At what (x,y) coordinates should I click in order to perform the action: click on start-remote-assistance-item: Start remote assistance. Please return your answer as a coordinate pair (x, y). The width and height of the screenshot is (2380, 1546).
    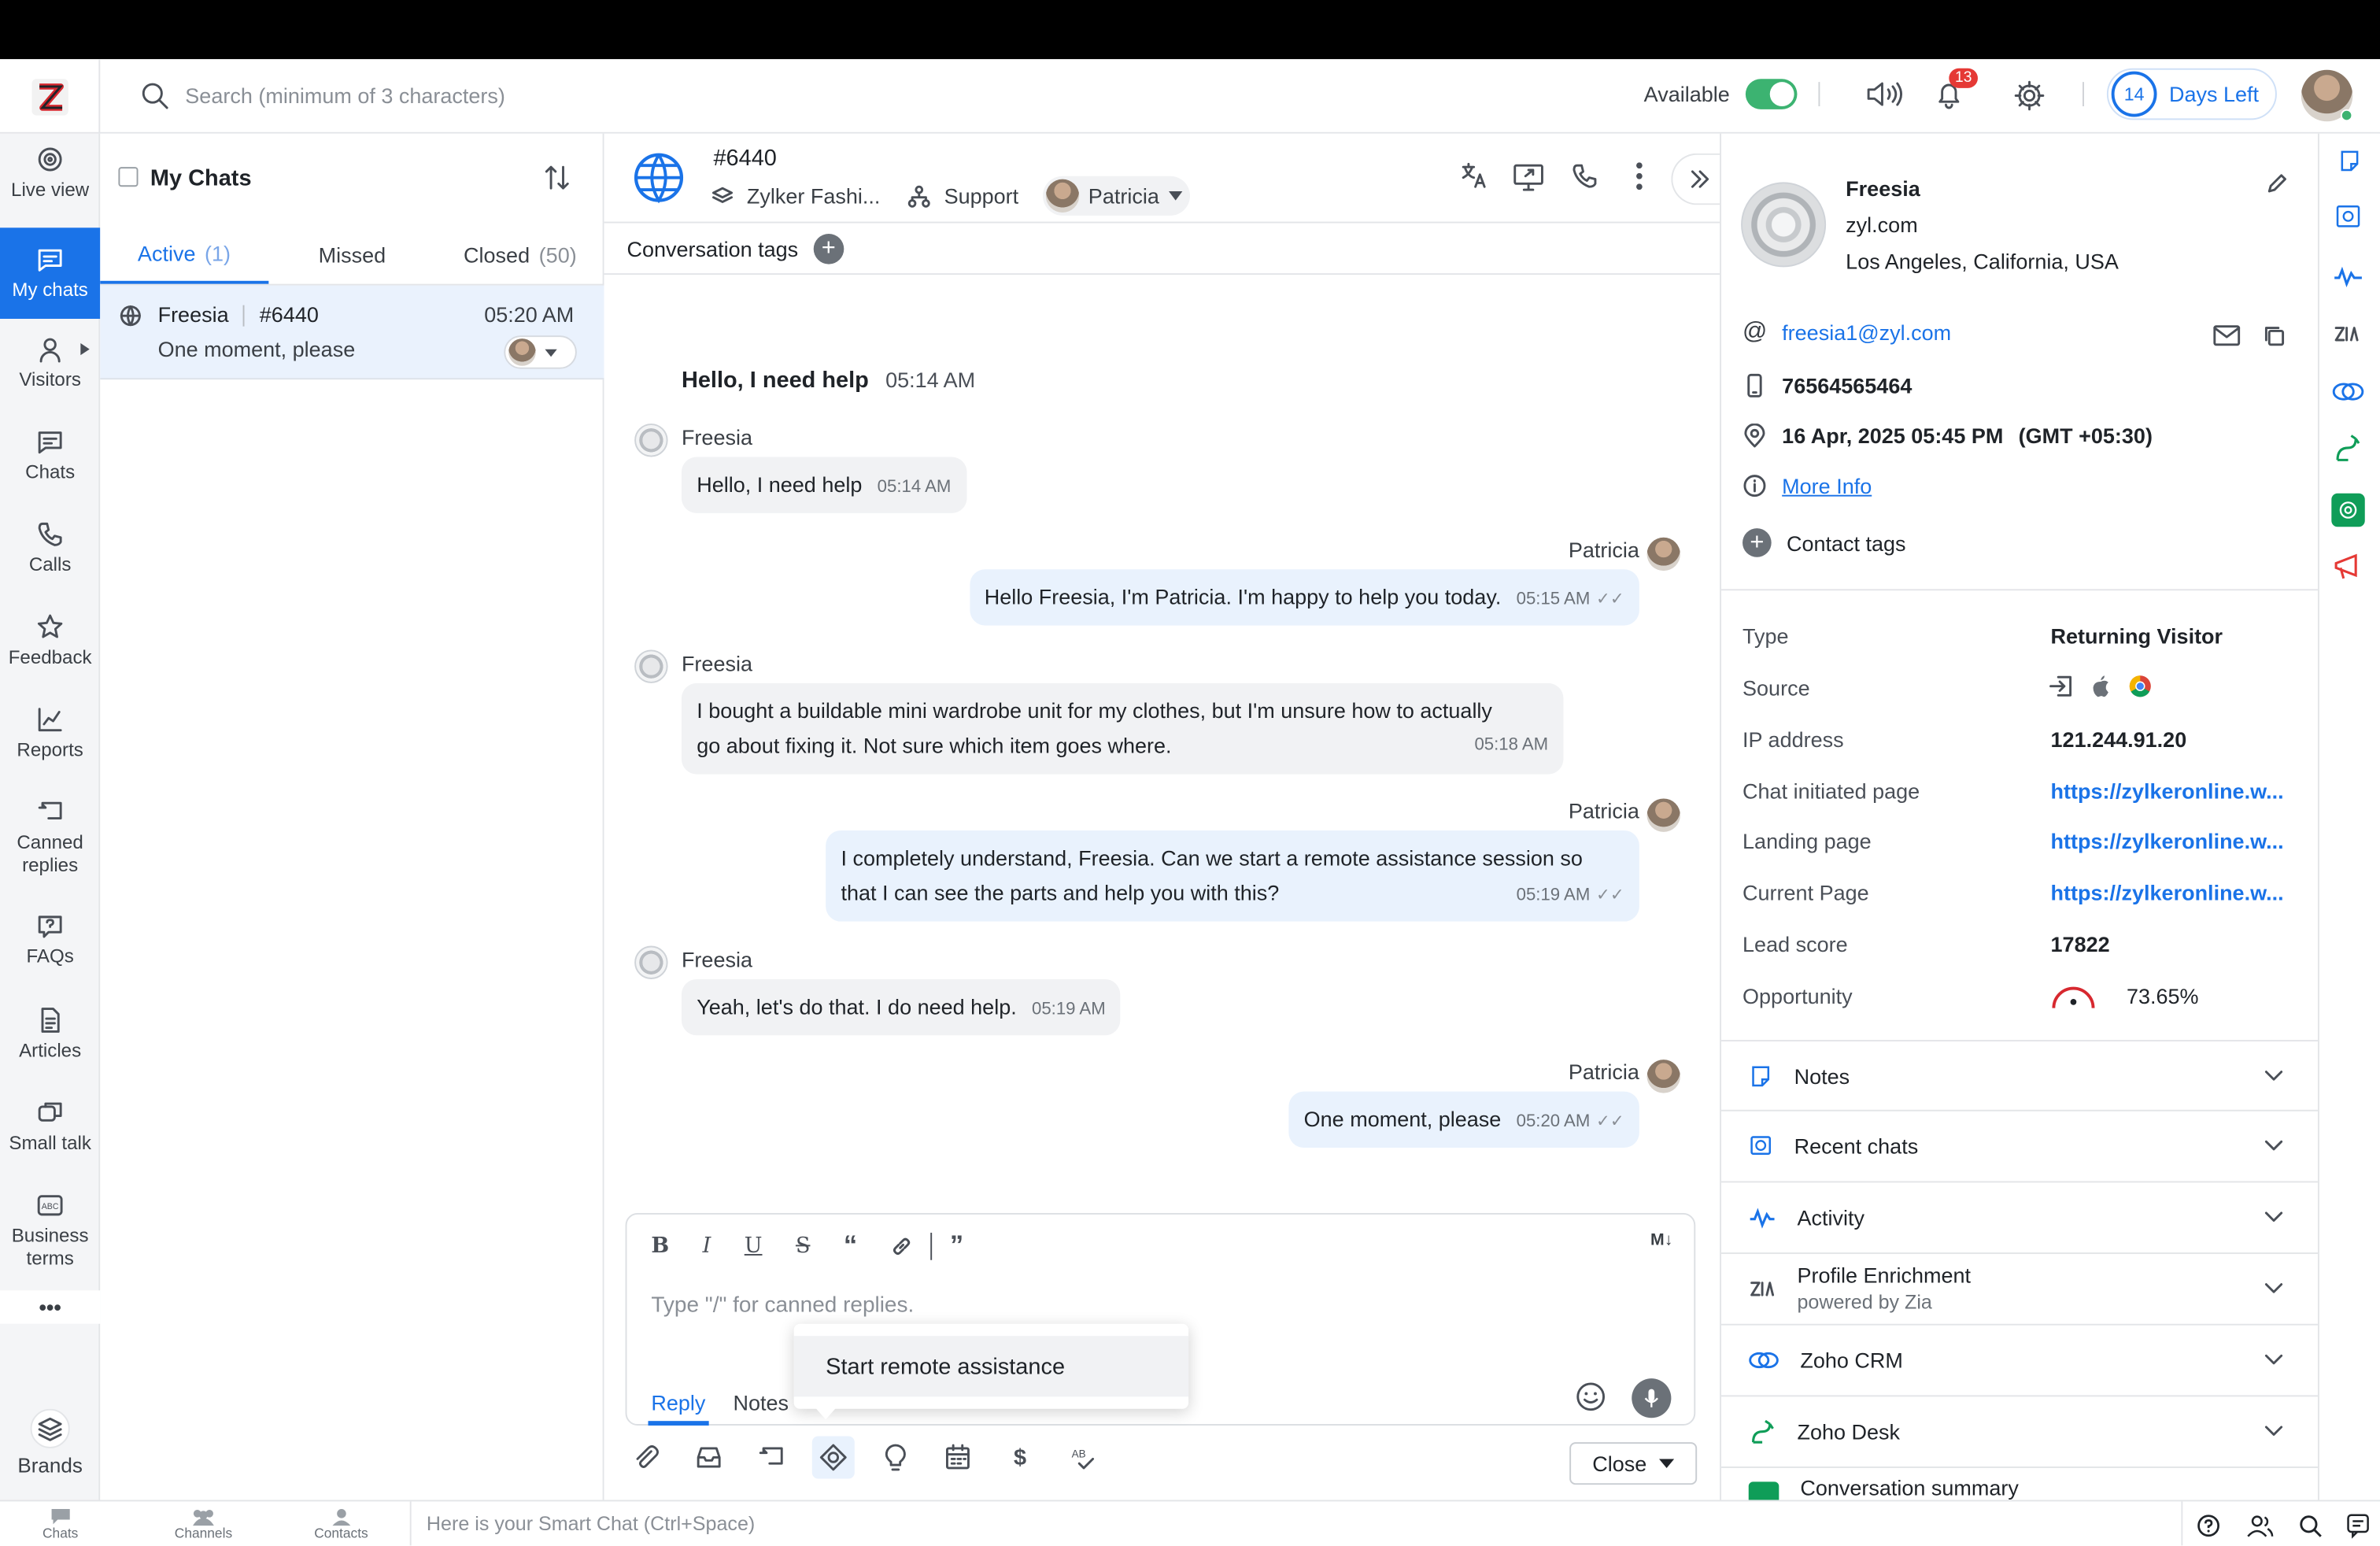
    Looking at the image, I should click on (991, 1366).